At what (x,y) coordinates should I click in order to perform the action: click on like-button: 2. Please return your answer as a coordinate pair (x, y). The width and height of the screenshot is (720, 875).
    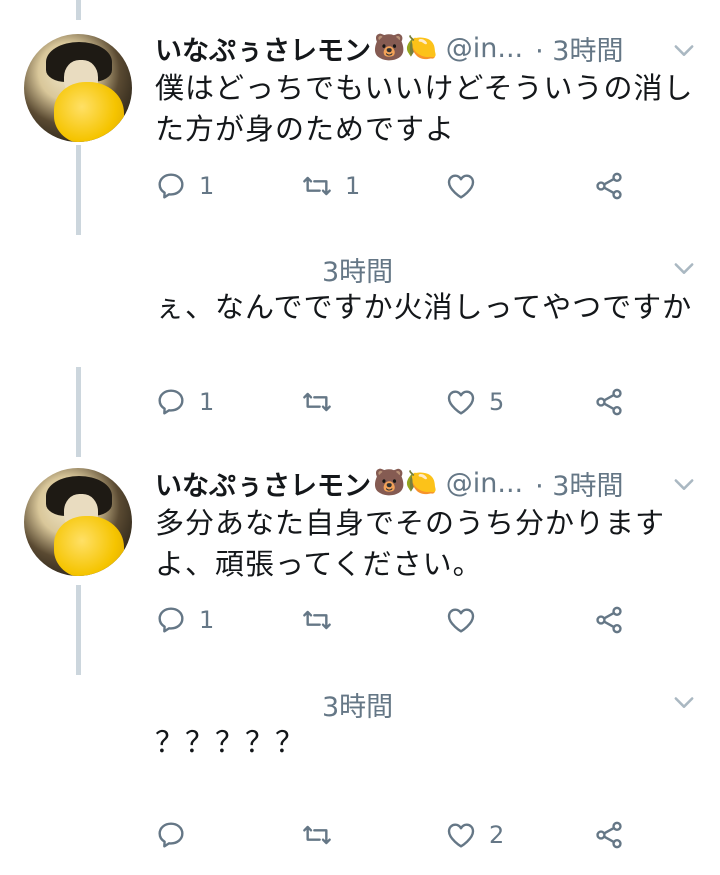
    Looking at the image, I should click on (474, 835).